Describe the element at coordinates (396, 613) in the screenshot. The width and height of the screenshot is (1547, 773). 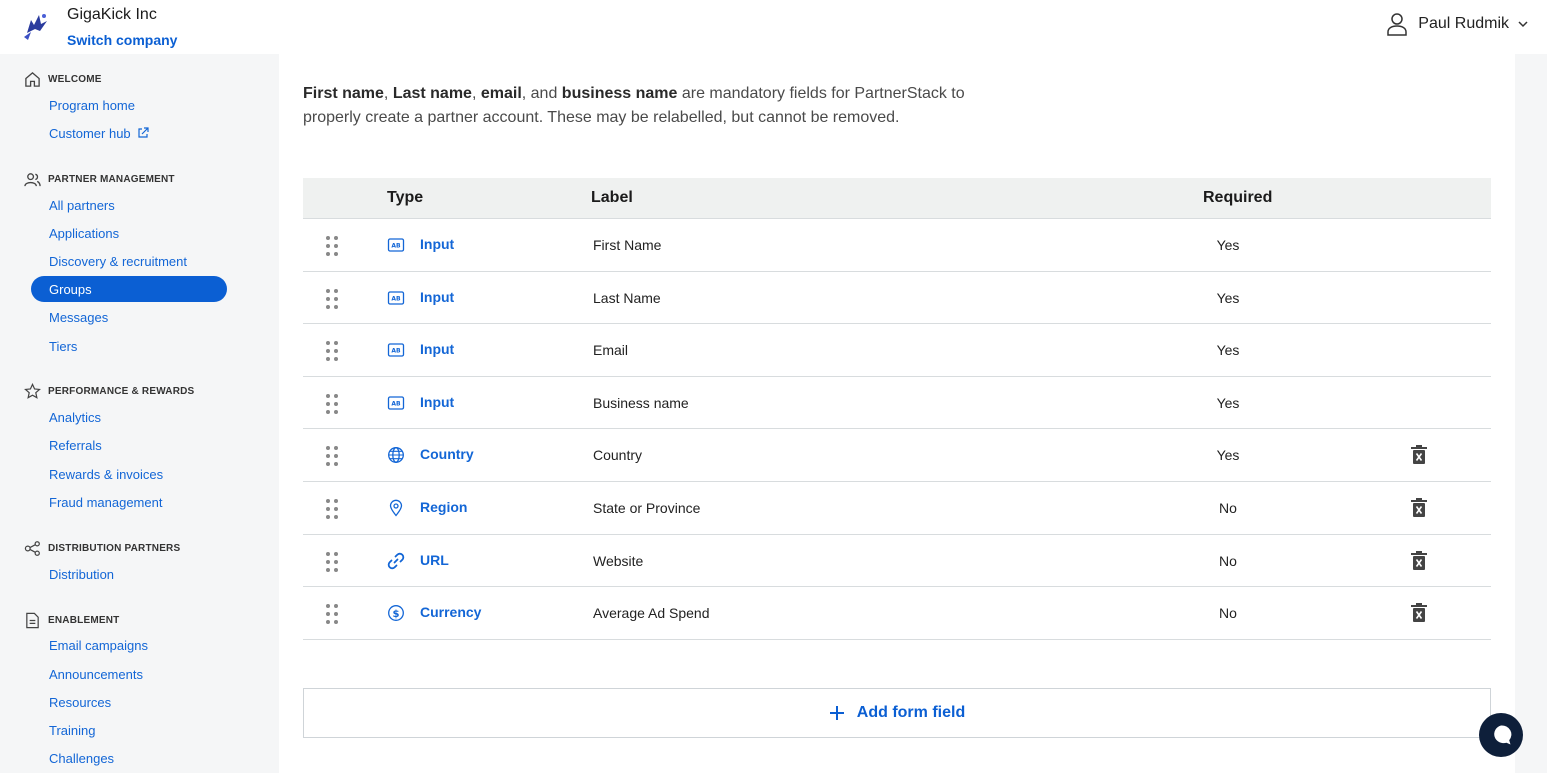
I see `dollar-icon: $` at that location.